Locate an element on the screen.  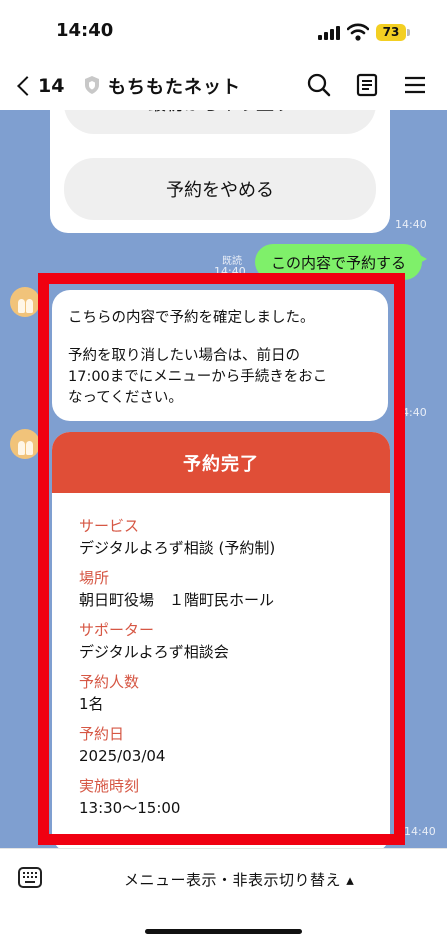
battery-indicator: 73 is located at coordinates (391, 32).